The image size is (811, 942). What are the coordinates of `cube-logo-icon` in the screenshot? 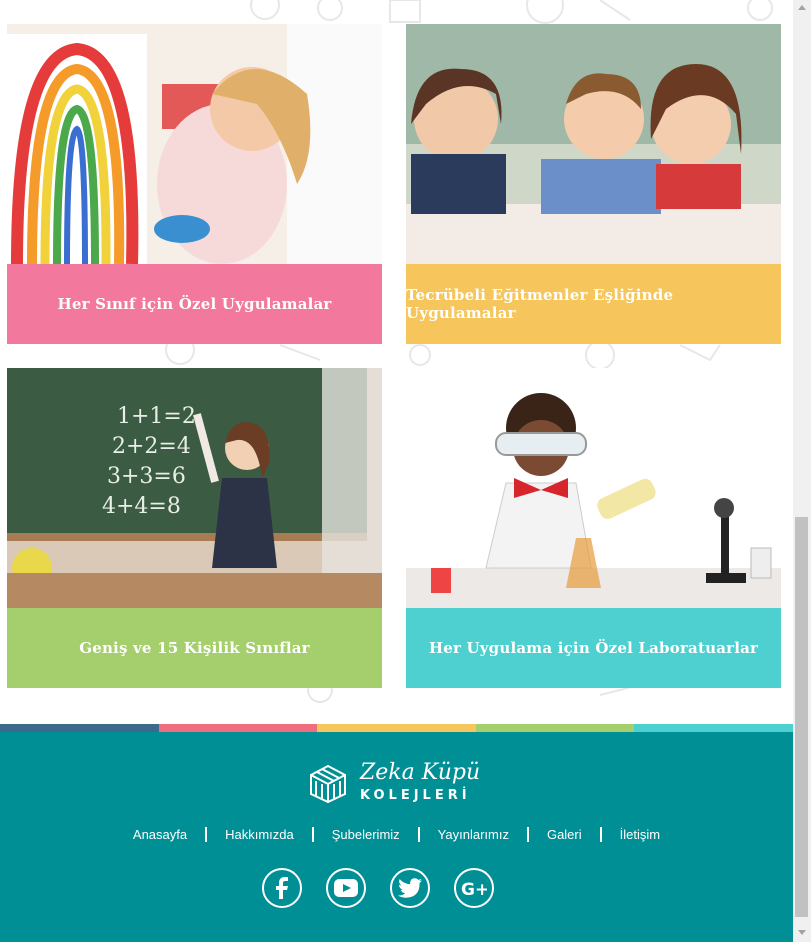 It's located at (328, 784).